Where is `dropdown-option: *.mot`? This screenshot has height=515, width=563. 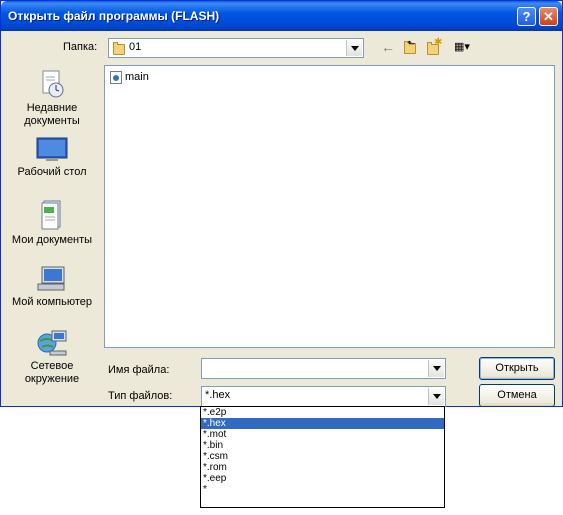 dropdown-option: *.mot is located at coordinates (322, 434).